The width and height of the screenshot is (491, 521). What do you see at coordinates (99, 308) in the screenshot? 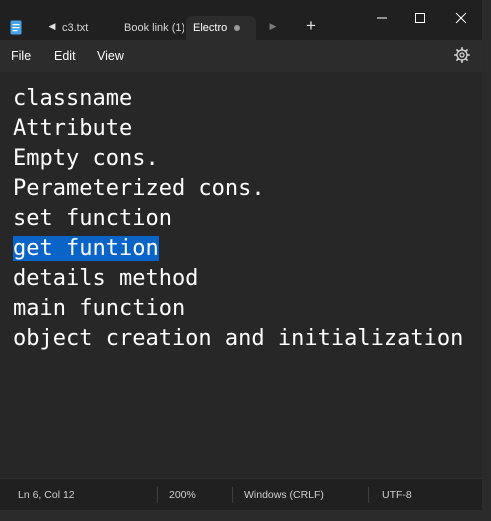
I see `editor-line: main function` at bounding box center [99, 308].